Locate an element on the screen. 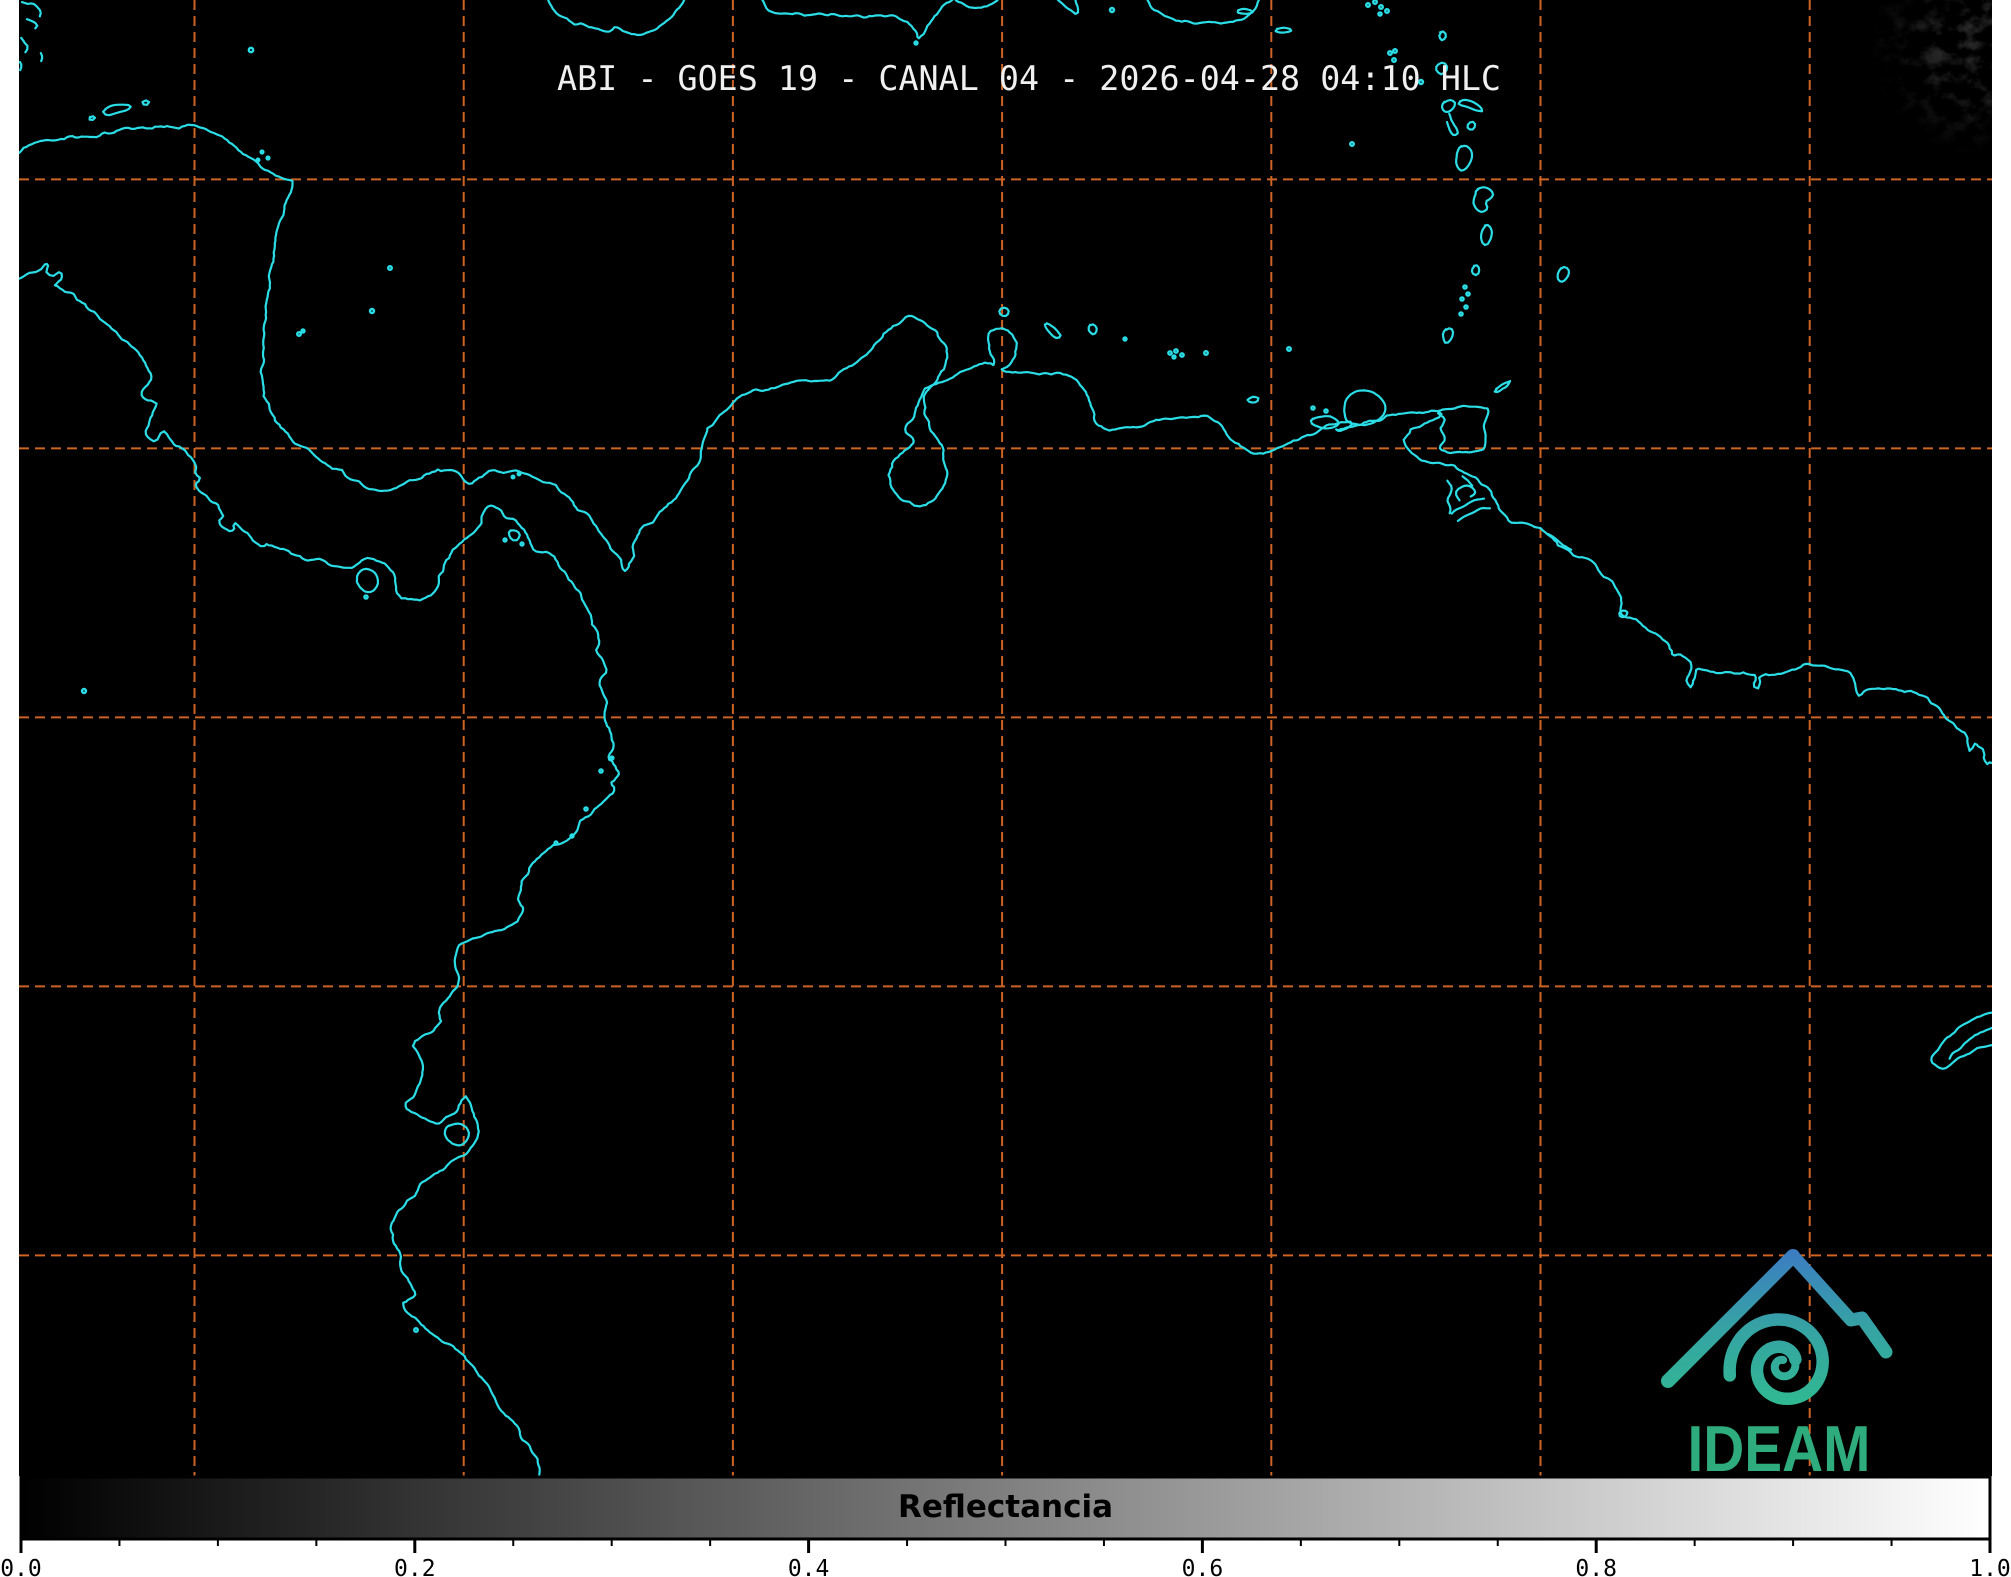 The width and height of the screenshot is (2011, 1577). colorbar-ticks is located at coordinates (1005, 1546).